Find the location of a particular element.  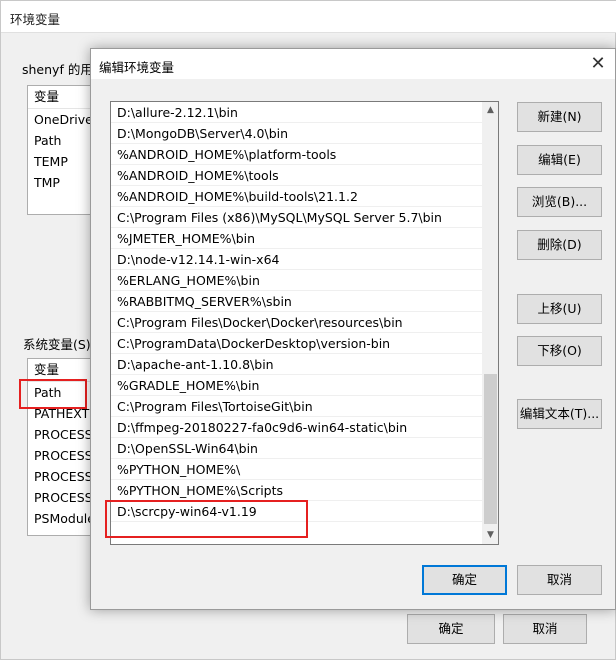

bg-ok-button: 确定 is located at coordinates (451, 629).